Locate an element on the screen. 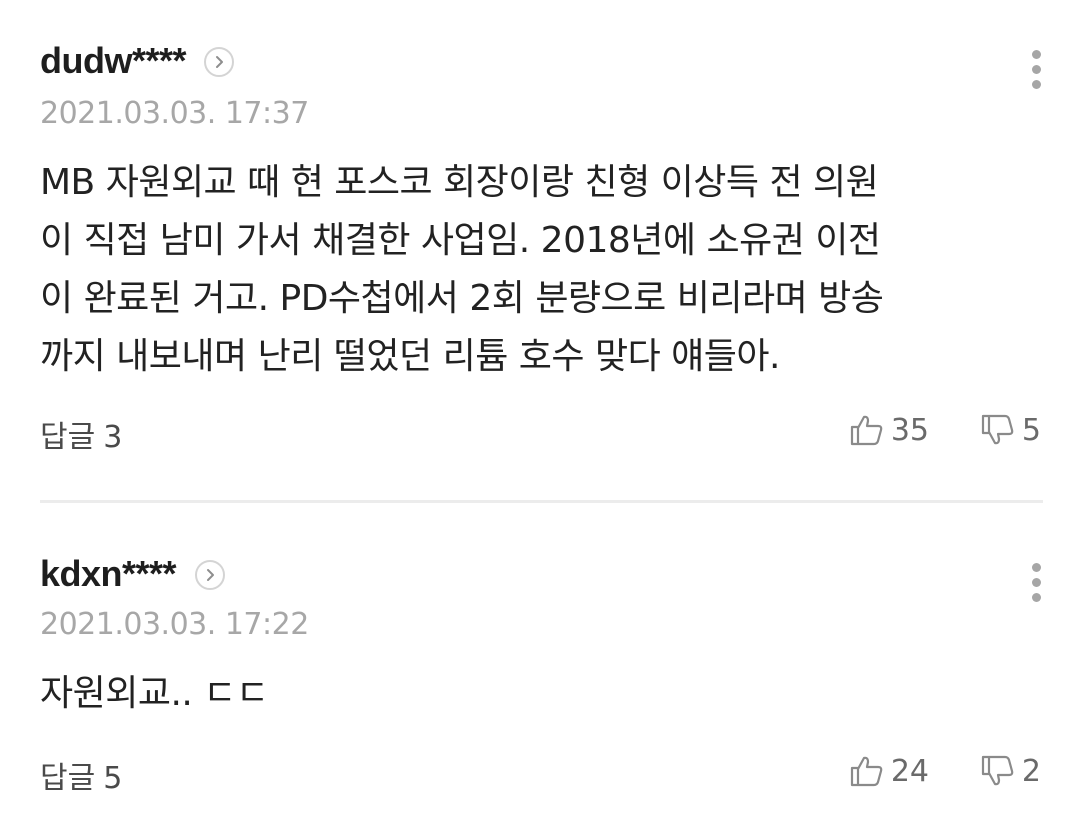 The height and width of the screenshot is (829, 1080). reply-count: 5 is located at coordinates (113, 778).